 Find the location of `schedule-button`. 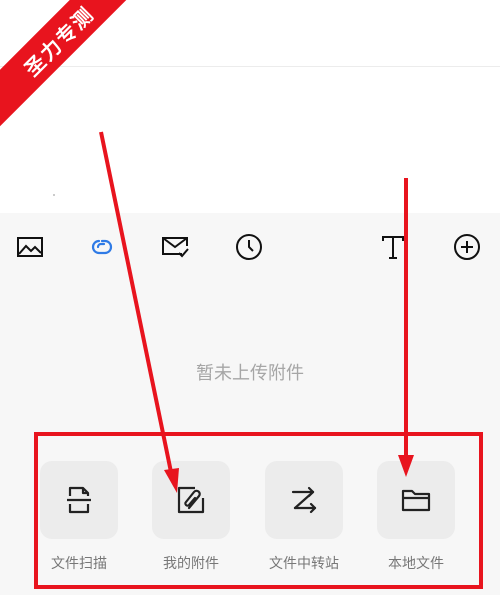

schedule-button is located at coordinates (249, 247).